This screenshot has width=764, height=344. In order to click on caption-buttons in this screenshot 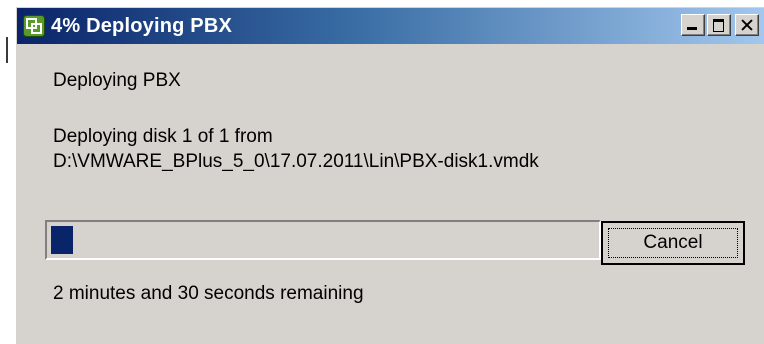, I will do `click(720, 25)`.